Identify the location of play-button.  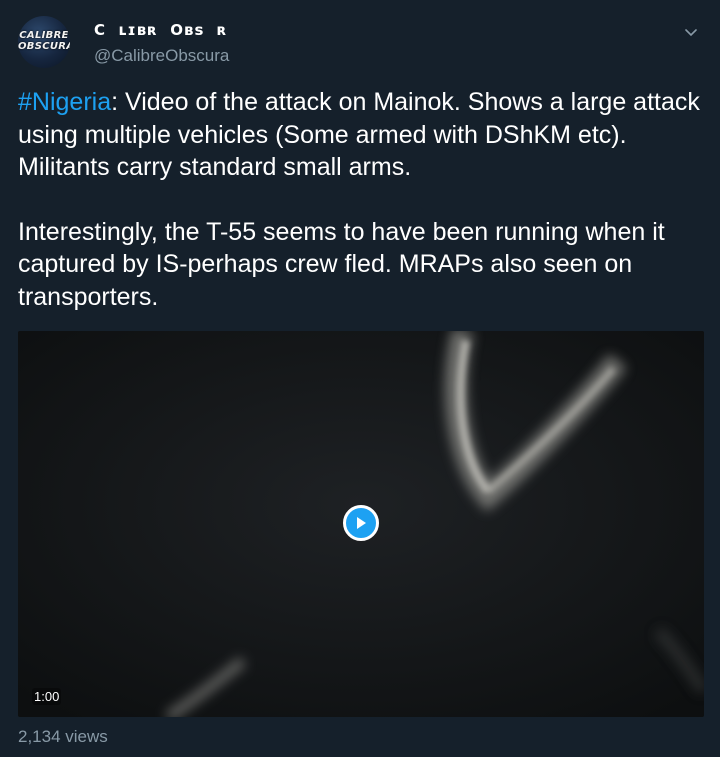
(361, 523).